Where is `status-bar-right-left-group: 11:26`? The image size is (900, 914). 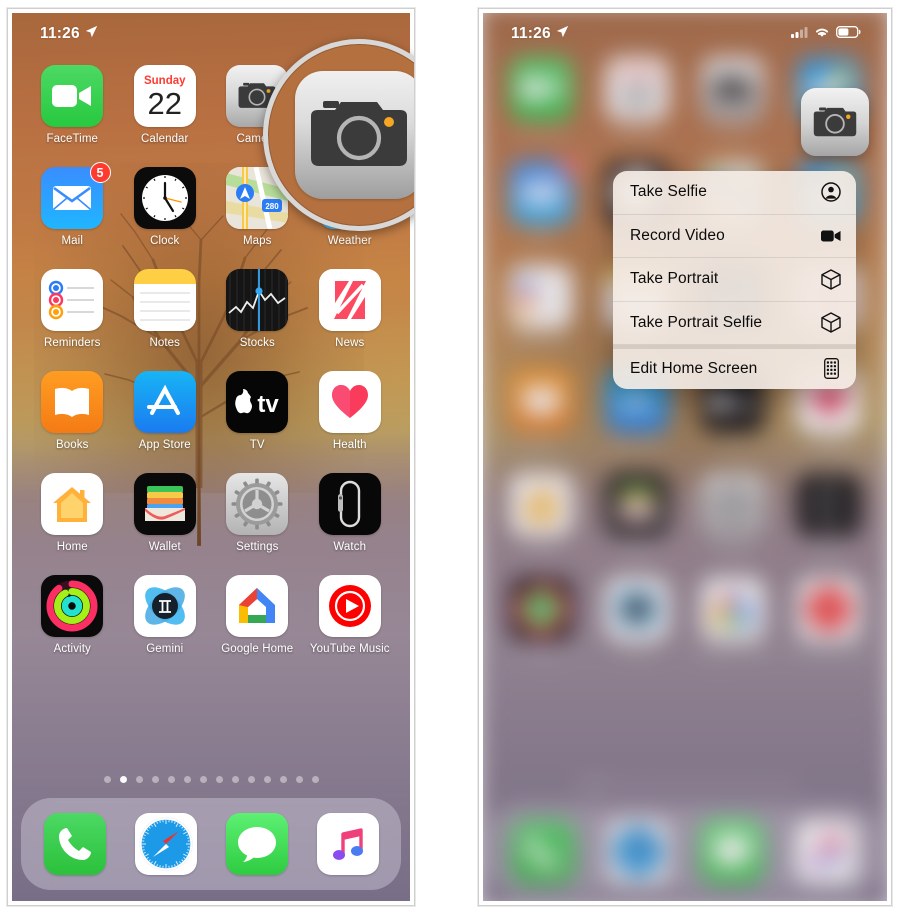 status-bar-right-left-group: 11:26 is located at coordinates (540, 34).